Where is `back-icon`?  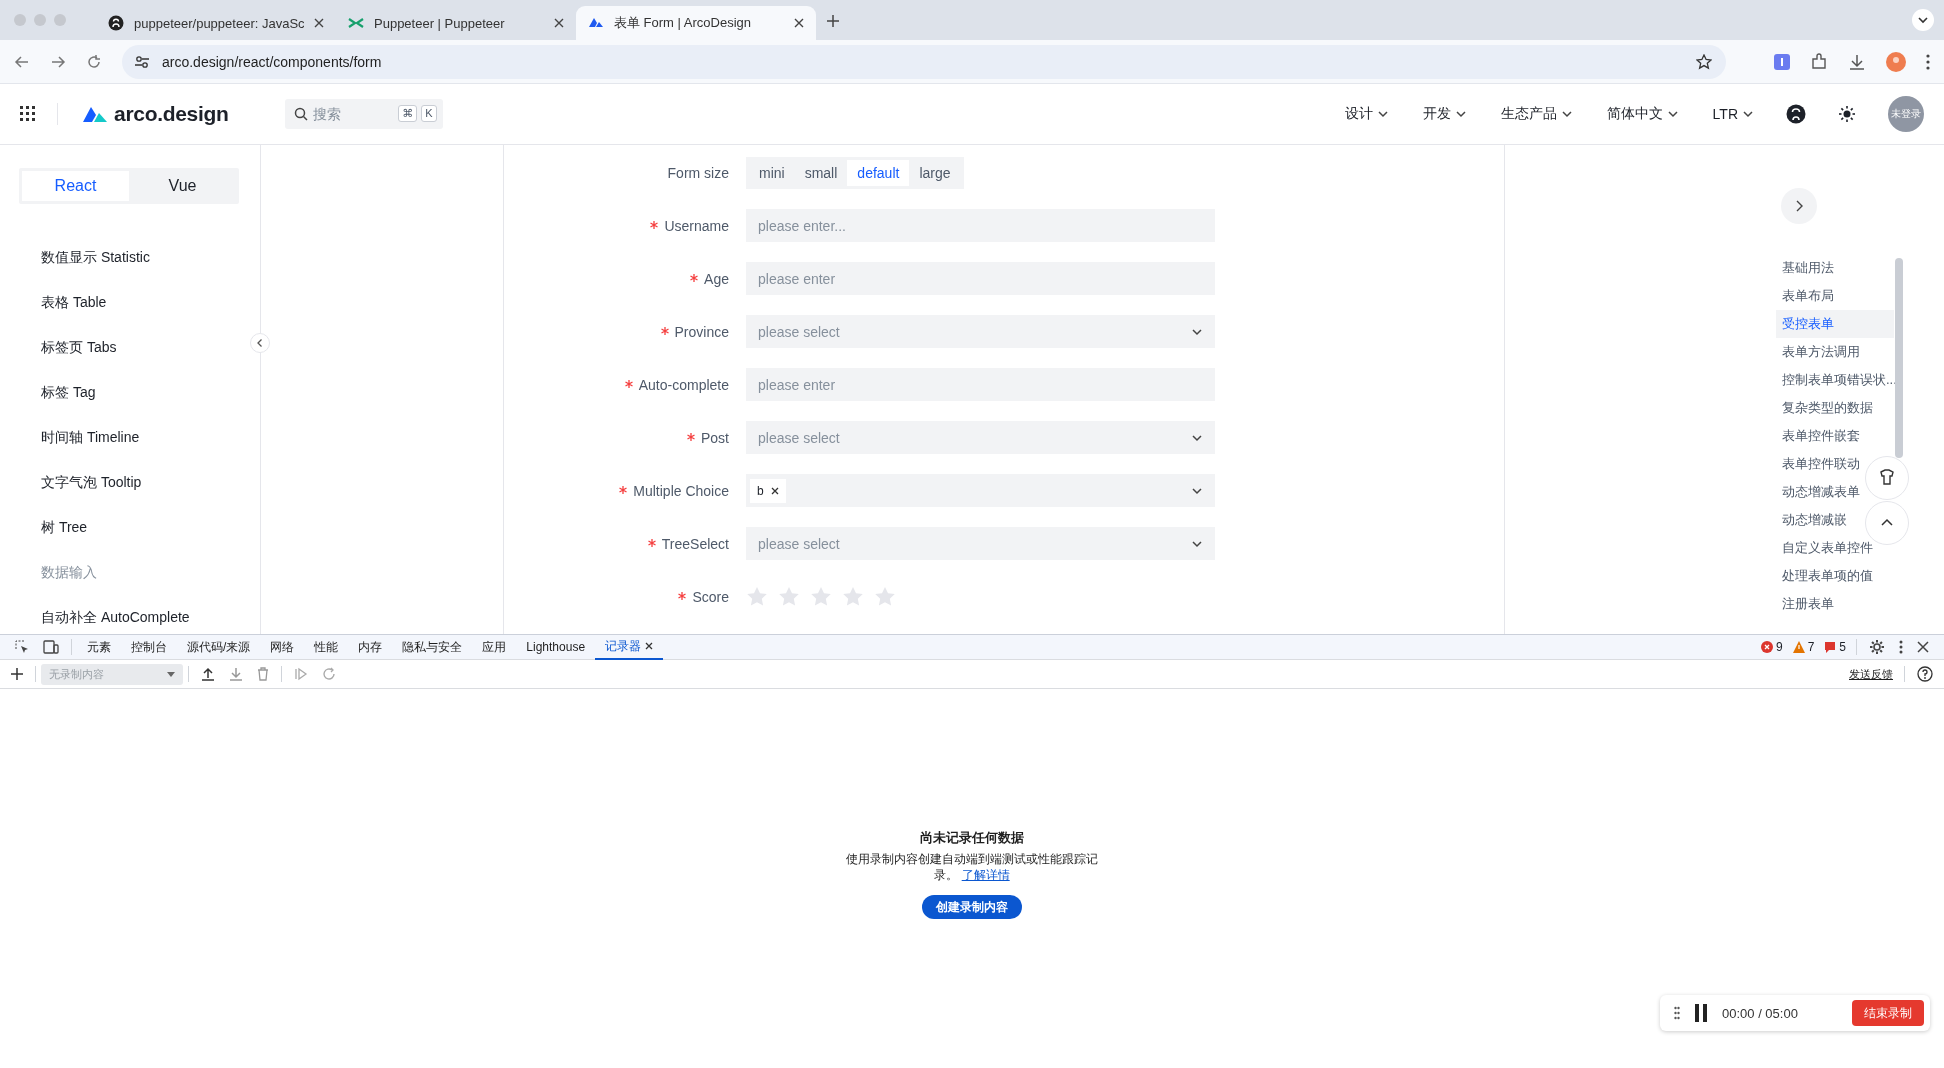 back-icon is located at coordinates (22, 61).